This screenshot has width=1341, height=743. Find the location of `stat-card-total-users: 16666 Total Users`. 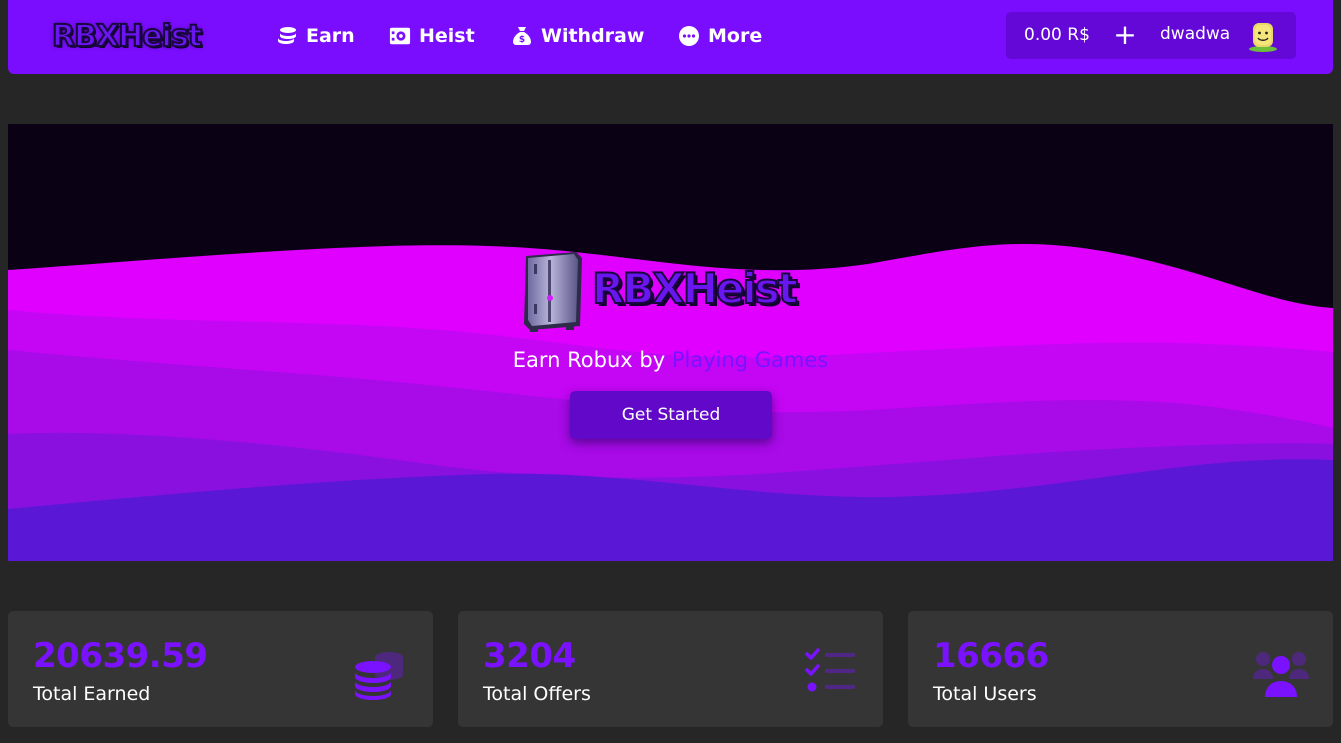

stat-card-total-users: 16666 Total Users is located at coordinates (1120, 669).